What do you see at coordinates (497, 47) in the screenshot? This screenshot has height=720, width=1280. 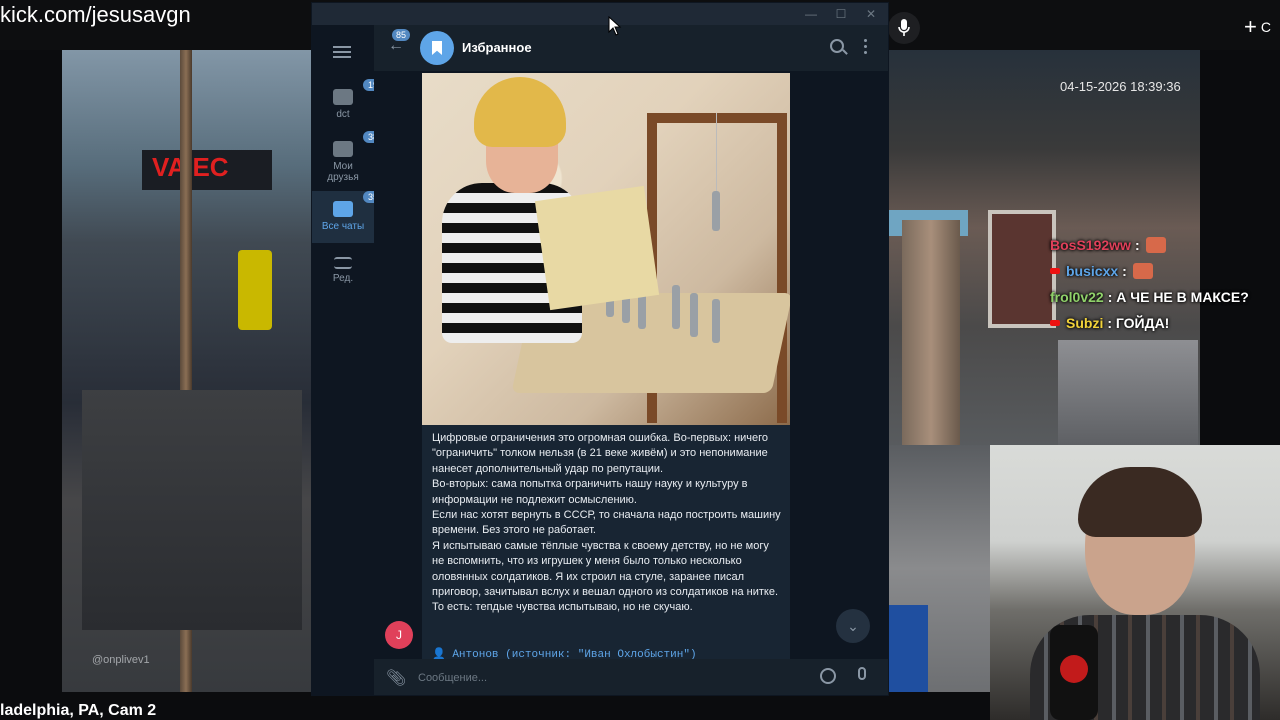 I see `chat-title: Избранное` at bounding box center [497, 47].